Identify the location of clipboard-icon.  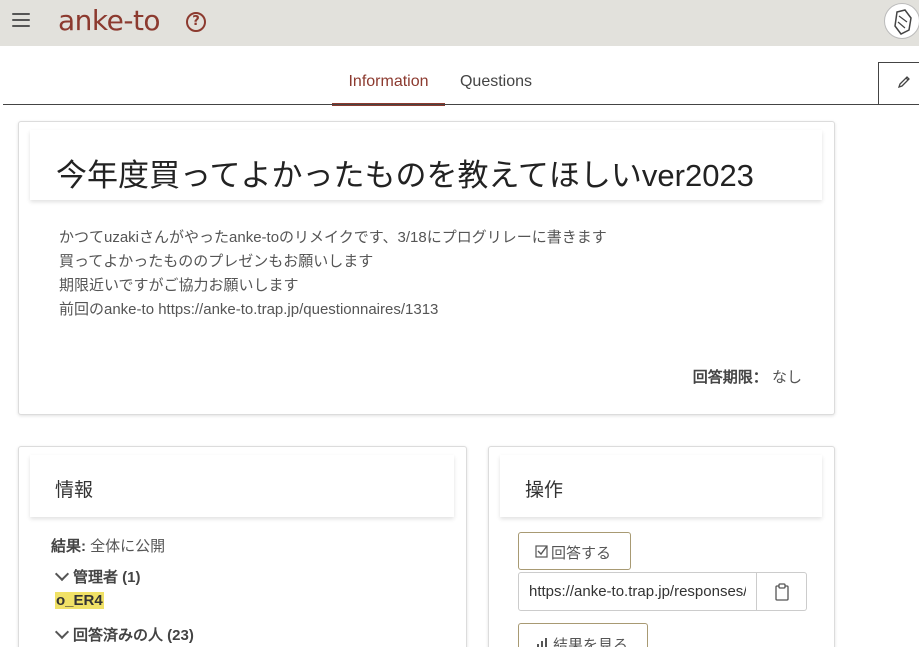
(782, 592).